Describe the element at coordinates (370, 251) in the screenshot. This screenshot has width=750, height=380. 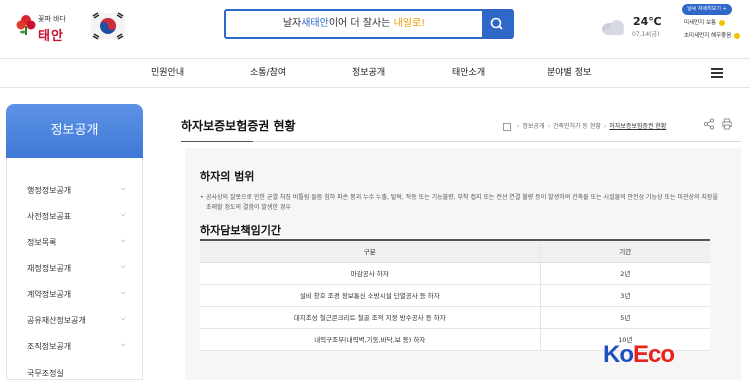
I see `column-header-category: 구분` at that location.